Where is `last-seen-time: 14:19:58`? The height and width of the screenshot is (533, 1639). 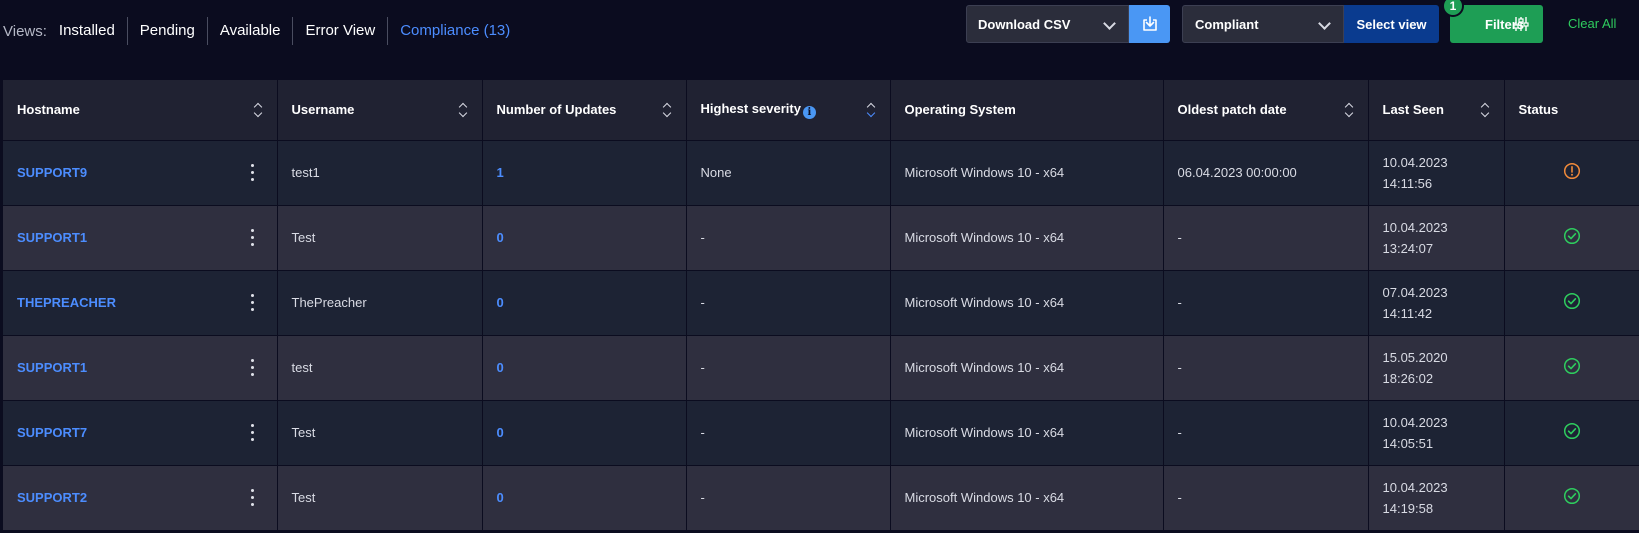 last-seen-time: 14:19:58 is located at coordinates (1408, 508).